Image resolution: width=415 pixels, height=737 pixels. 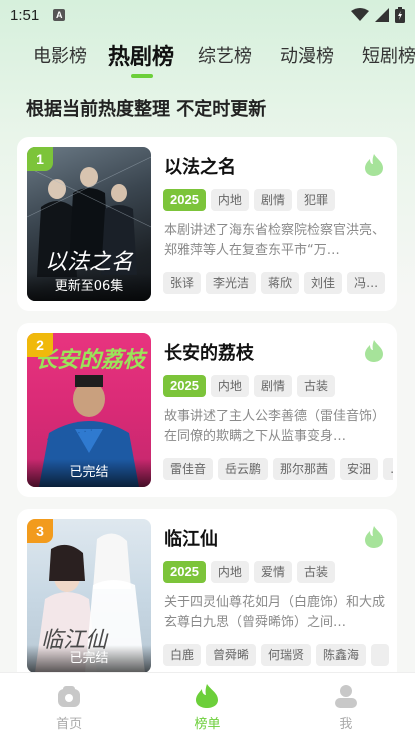 I want to click on tab-anime: 动漫榜, so click(x=307, y=55).